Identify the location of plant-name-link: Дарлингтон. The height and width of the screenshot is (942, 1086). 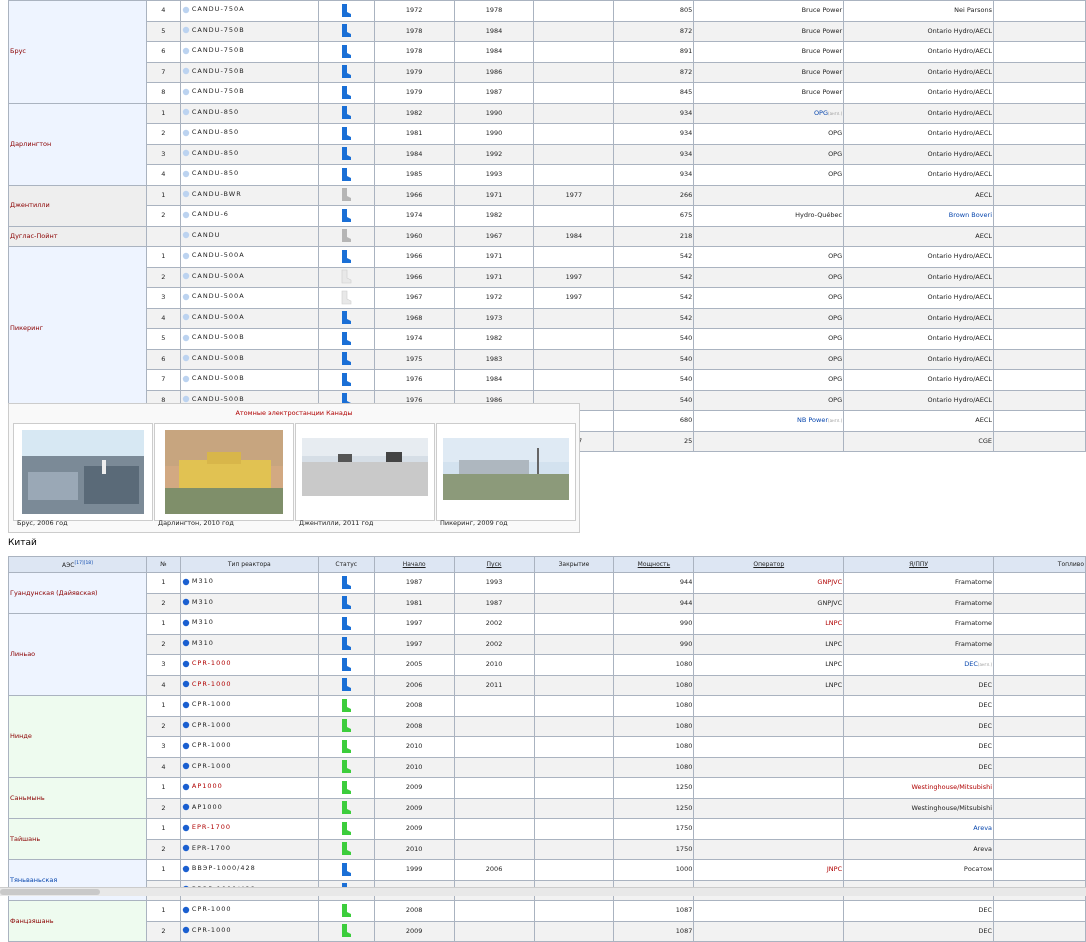
(77, 144).